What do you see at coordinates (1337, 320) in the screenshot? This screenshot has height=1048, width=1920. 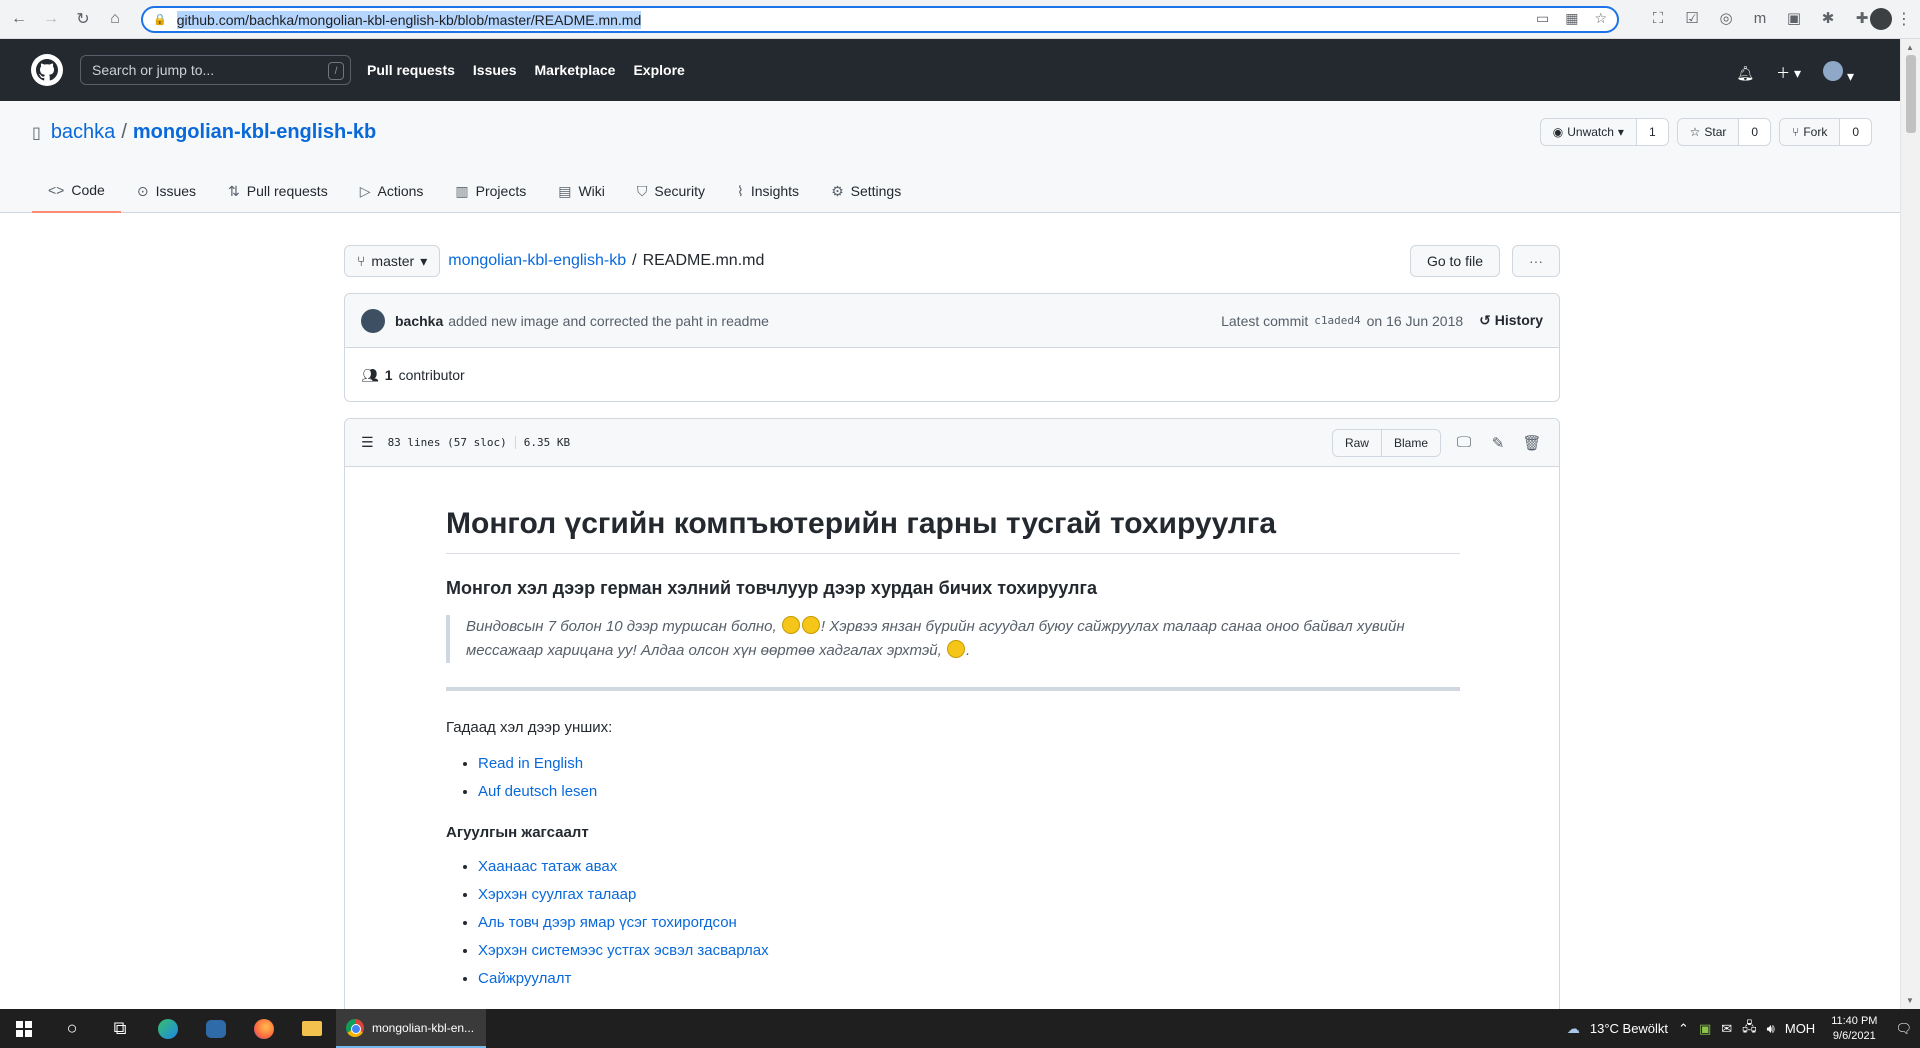 I see `commit-sha-link: c1aded4` at bounding box center [1337, 320].